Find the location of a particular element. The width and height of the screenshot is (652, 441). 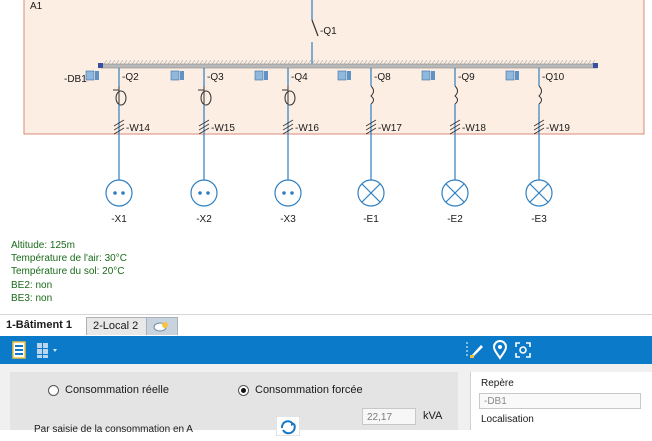

radio-consommation-forcee: Consommation forcée is located at coordinates (300, 390).